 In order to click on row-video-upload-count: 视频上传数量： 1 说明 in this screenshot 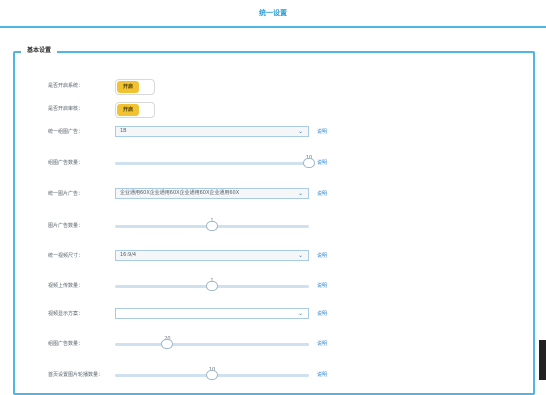, I will do `click(273, 285)`.